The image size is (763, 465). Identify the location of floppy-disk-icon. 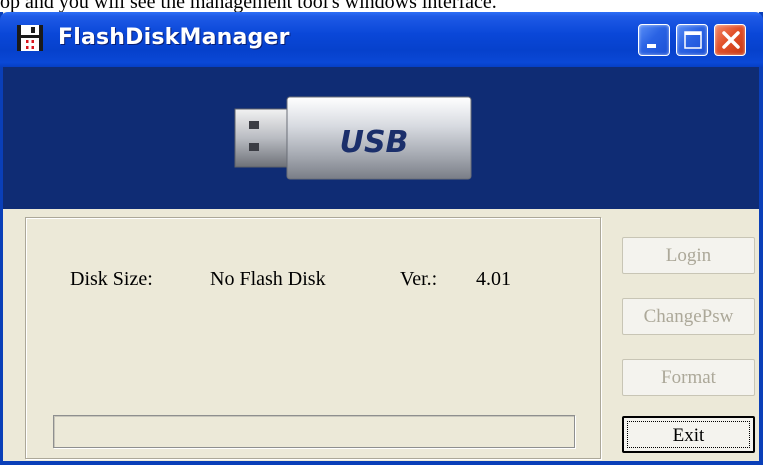
(30, 38).